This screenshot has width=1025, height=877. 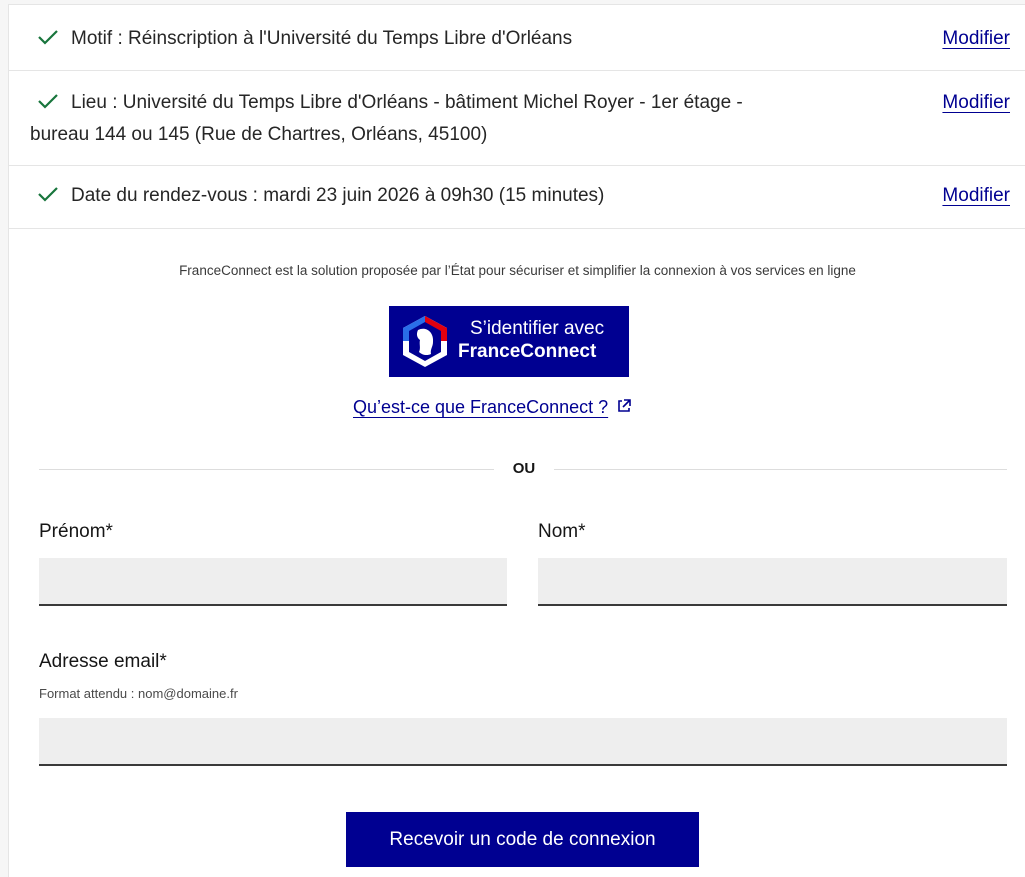 I want to click on franceconnect-button-line1: S’identifier avec, so click(x=537, y=328).